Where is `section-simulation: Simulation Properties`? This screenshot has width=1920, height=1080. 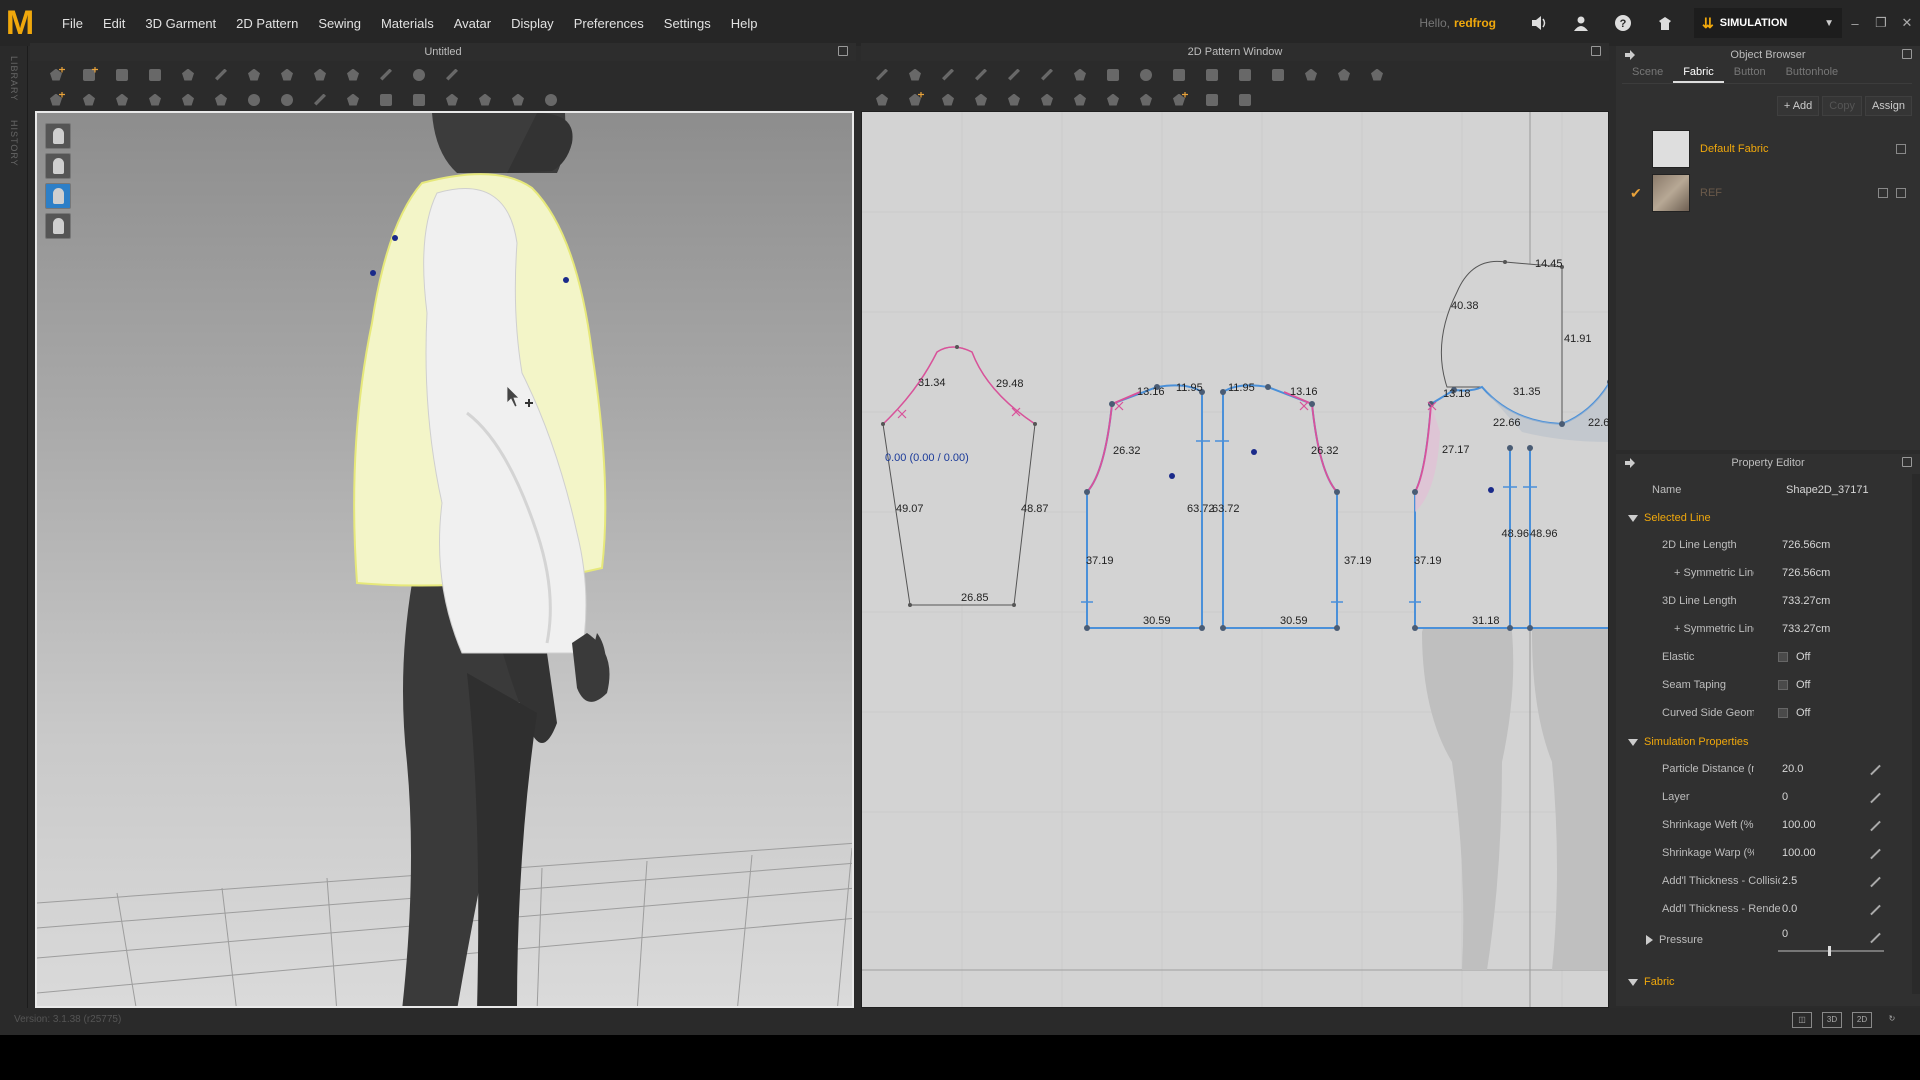 section-simulation: Simulation Properties is located at coordinates (1688, 742).